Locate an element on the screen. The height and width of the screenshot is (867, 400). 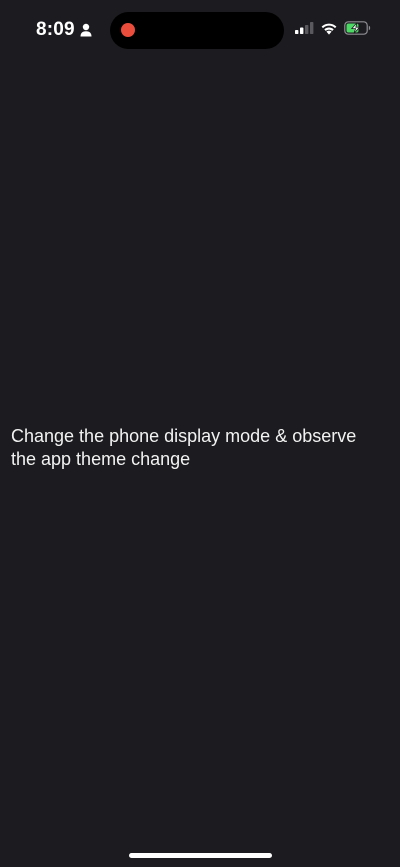
recording-indicator-icon is located at coordinates (128, 30).